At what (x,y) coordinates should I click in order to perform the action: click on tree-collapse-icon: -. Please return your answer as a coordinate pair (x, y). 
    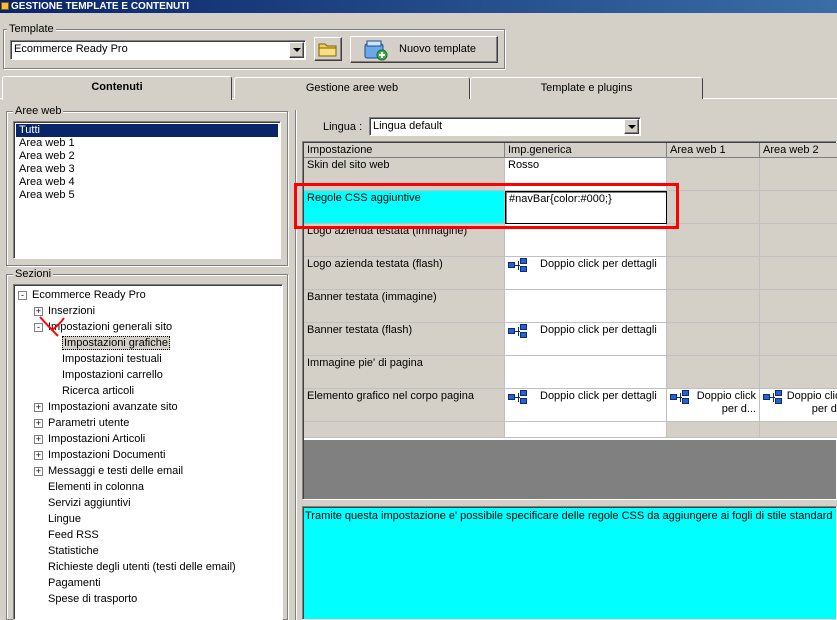
    Looking at the image, I should click on (22, 295).